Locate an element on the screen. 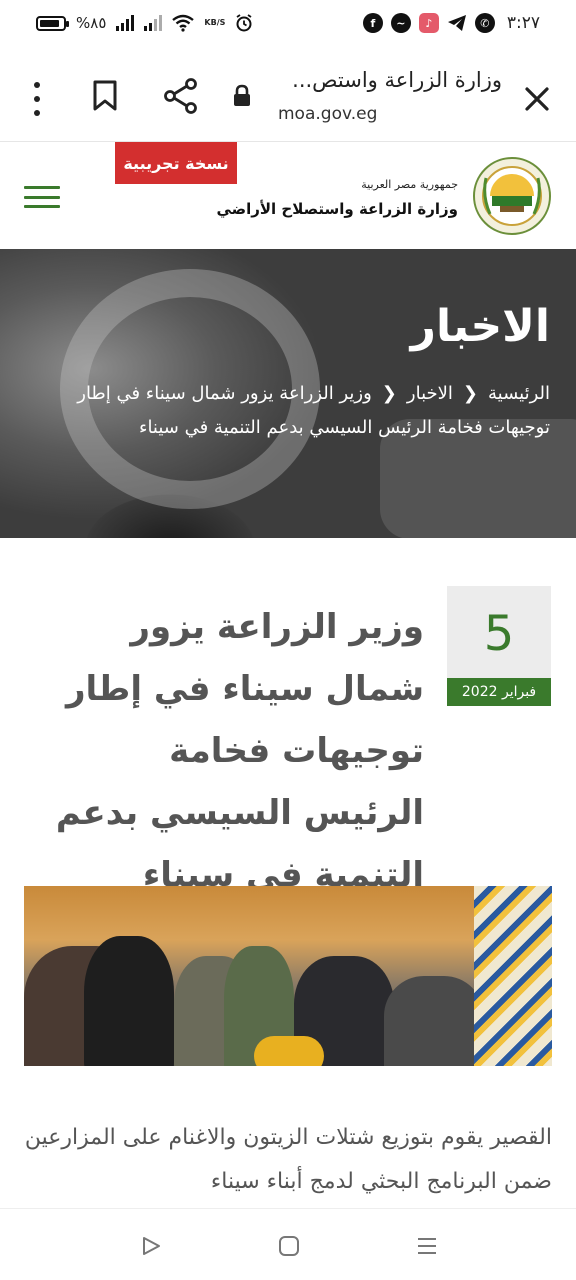 The width and height of the screenshot is (576, 1280). status-right: f ~ ♪ ✆ ٣:٢٧ is located at coordinates (451, 23).